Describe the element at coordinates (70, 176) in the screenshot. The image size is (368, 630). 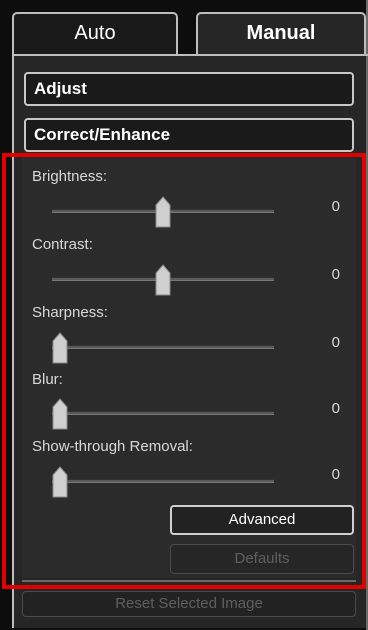
I see `brightness-label: Brightness:` at that location.